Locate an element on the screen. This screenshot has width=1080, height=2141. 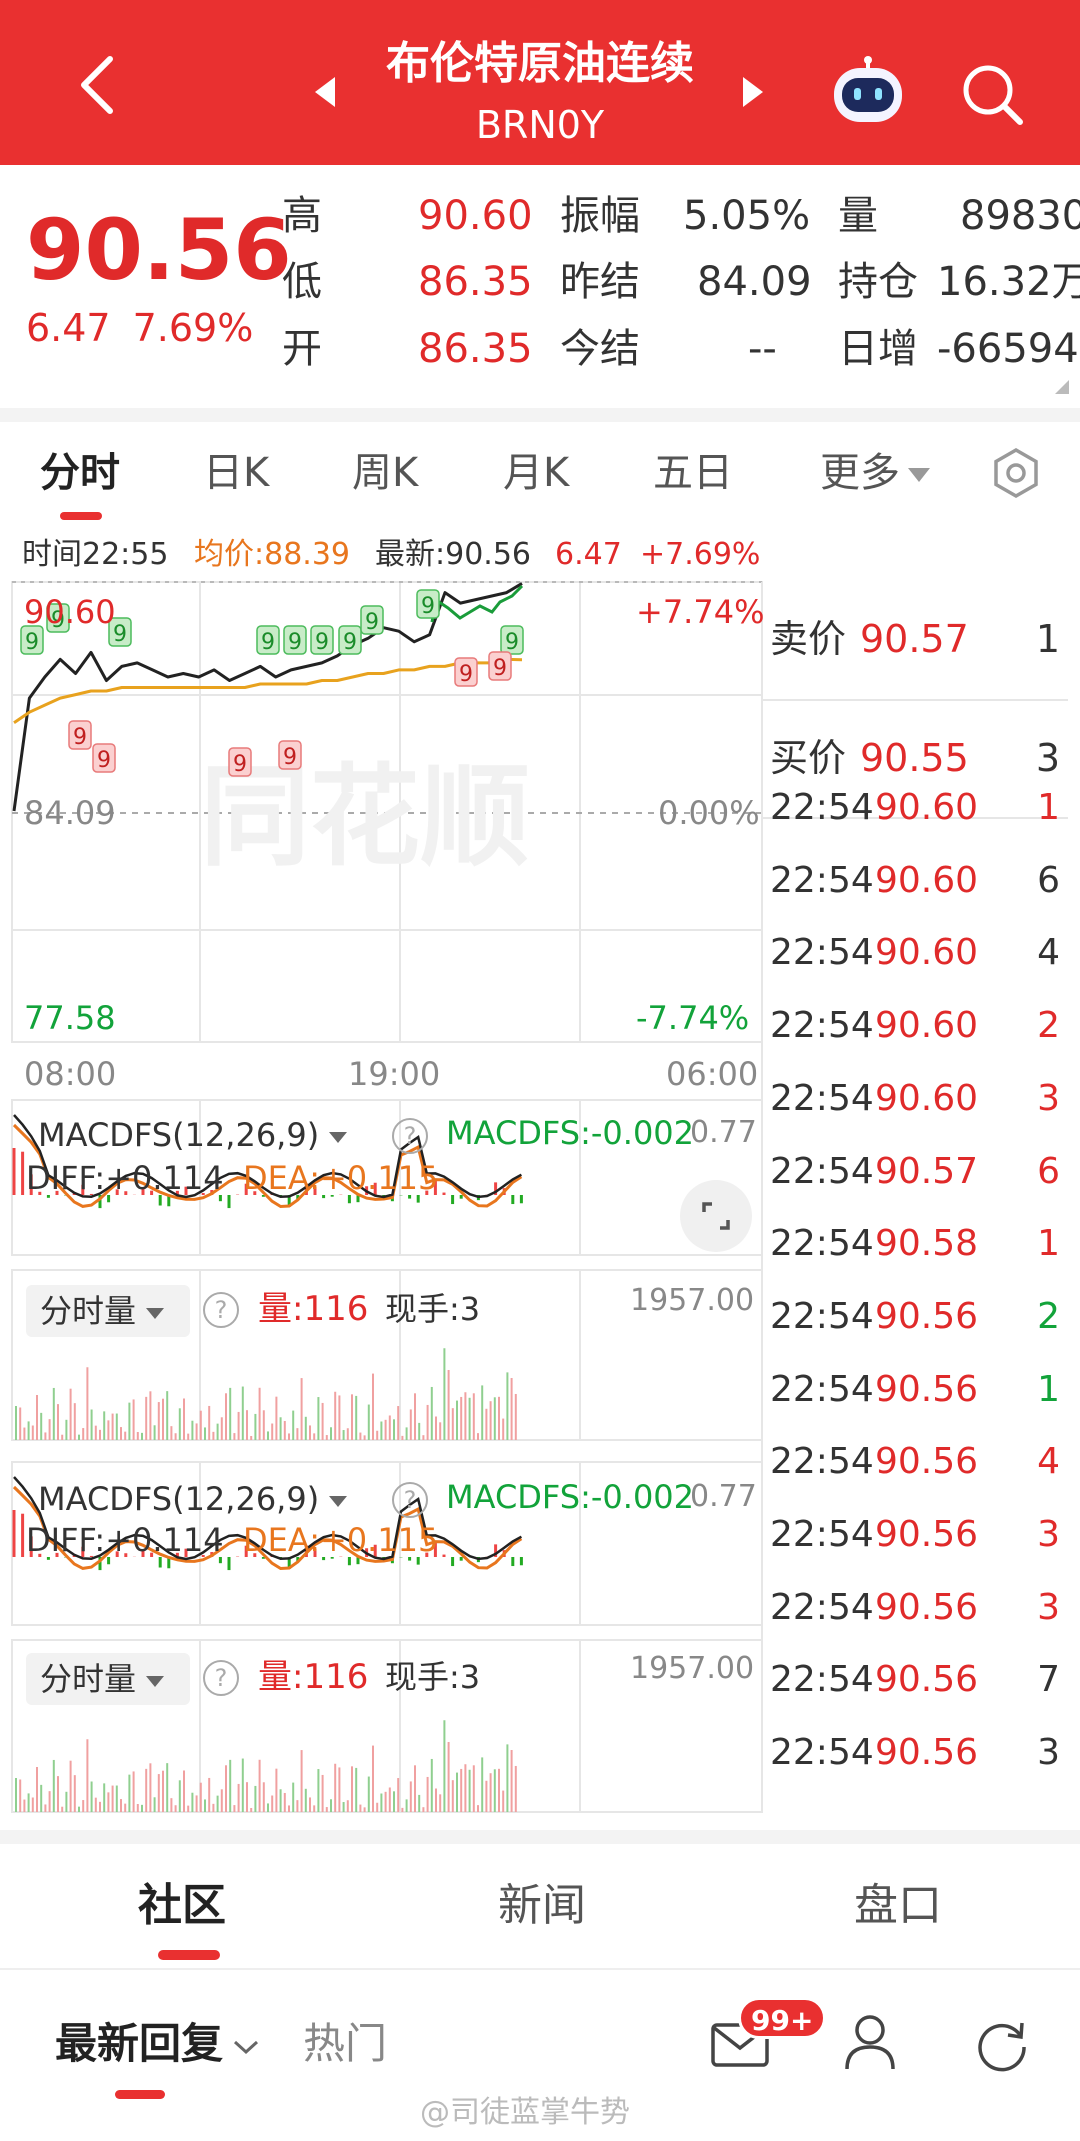
tab-daily-k: 日K is located at coordinates (236, 473).